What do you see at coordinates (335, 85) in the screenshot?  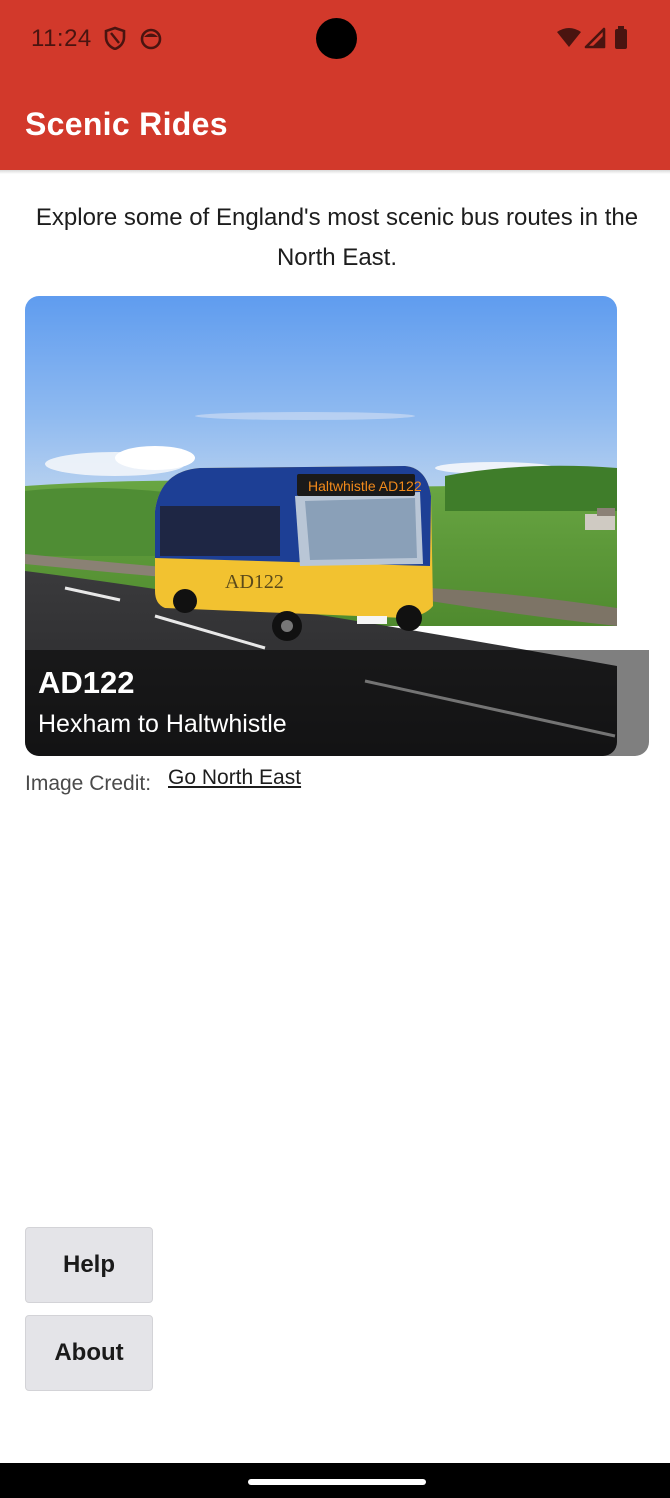 I see `app-bar: 11:24 Scenic Rides` at bounding box center [335, 85].